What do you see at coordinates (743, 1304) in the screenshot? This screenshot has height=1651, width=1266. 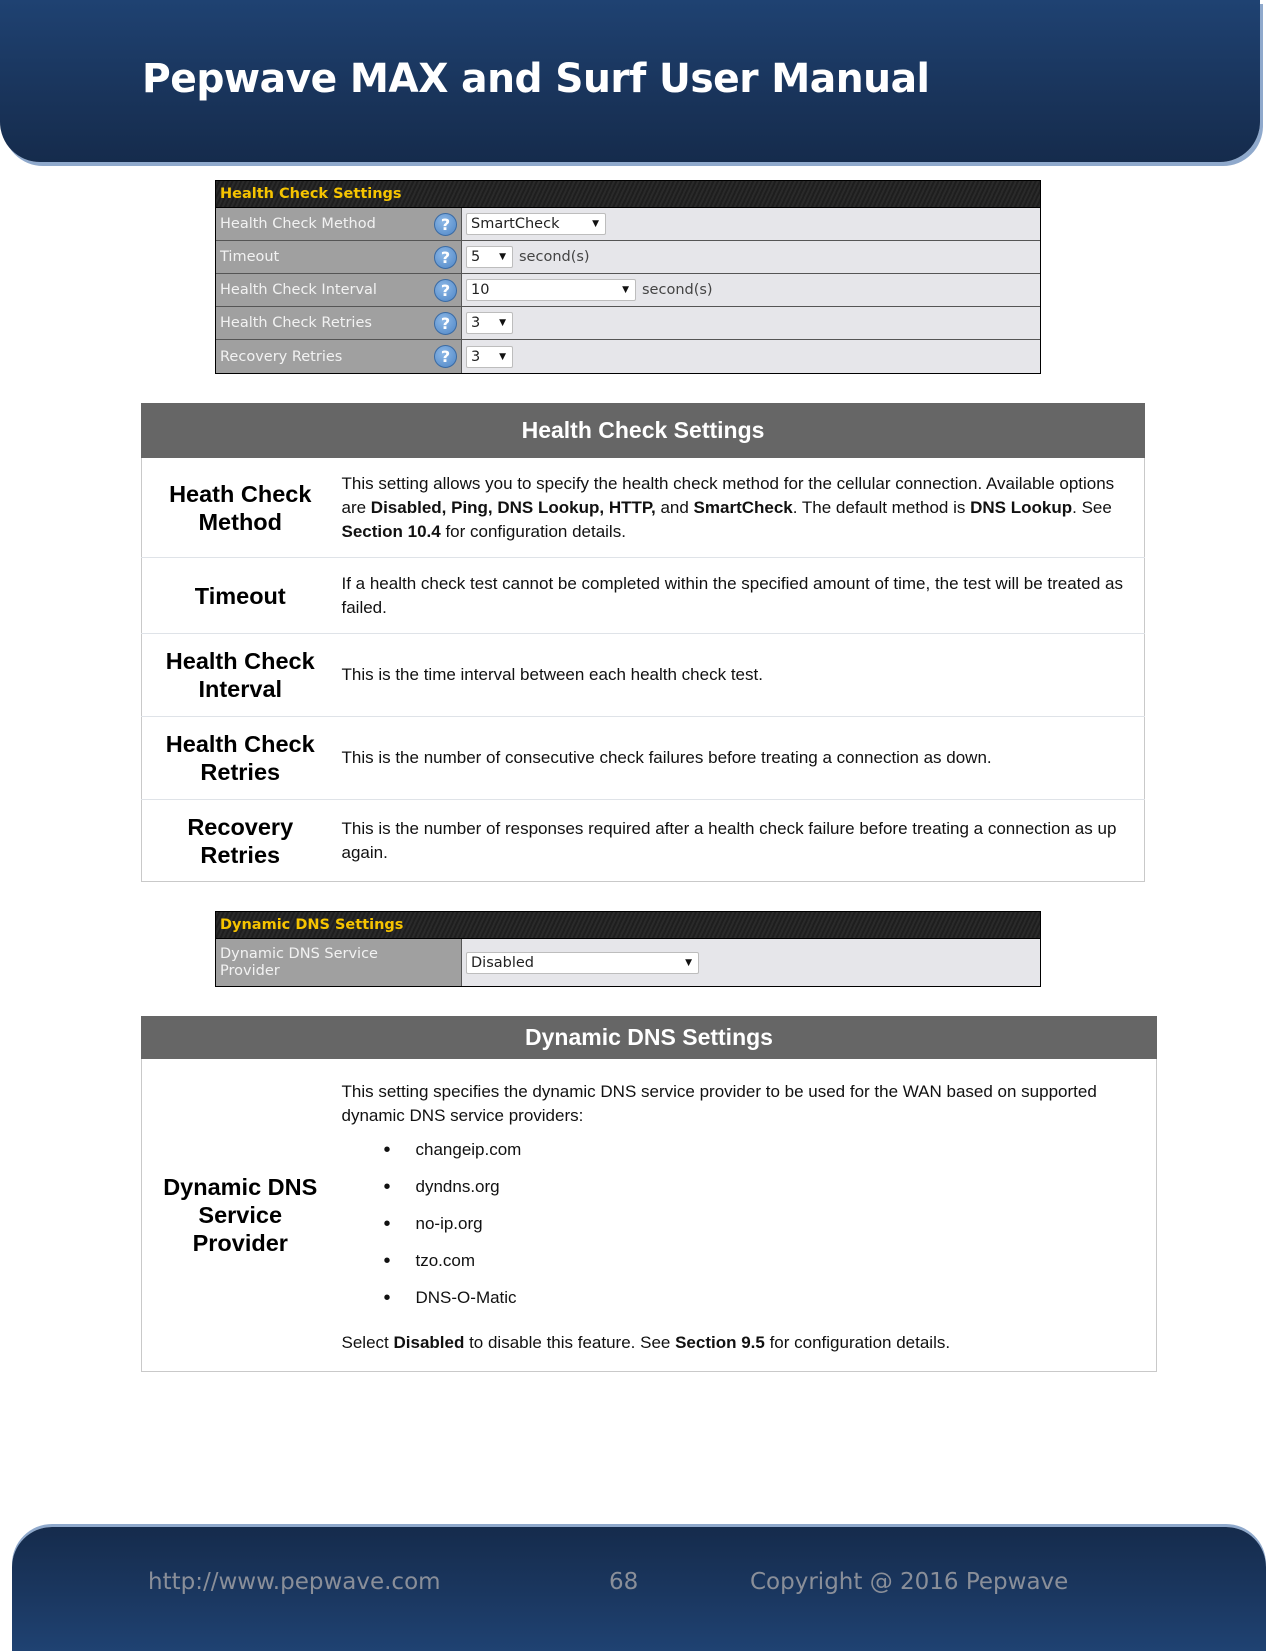 I see `list-item: DNS-O-Matic` at bounding box center [743, 1304].